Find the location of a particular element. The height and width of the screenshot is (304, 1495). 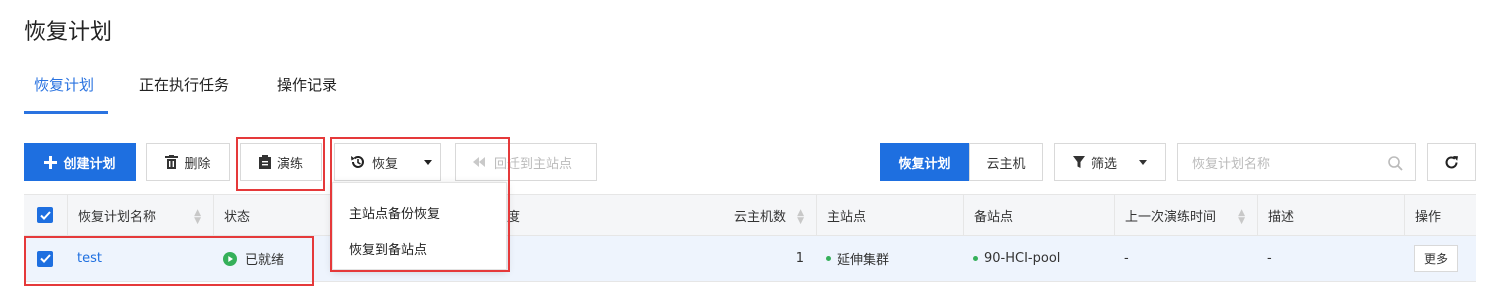

header-progress-label: 度 is located at coordinates (514, 217).